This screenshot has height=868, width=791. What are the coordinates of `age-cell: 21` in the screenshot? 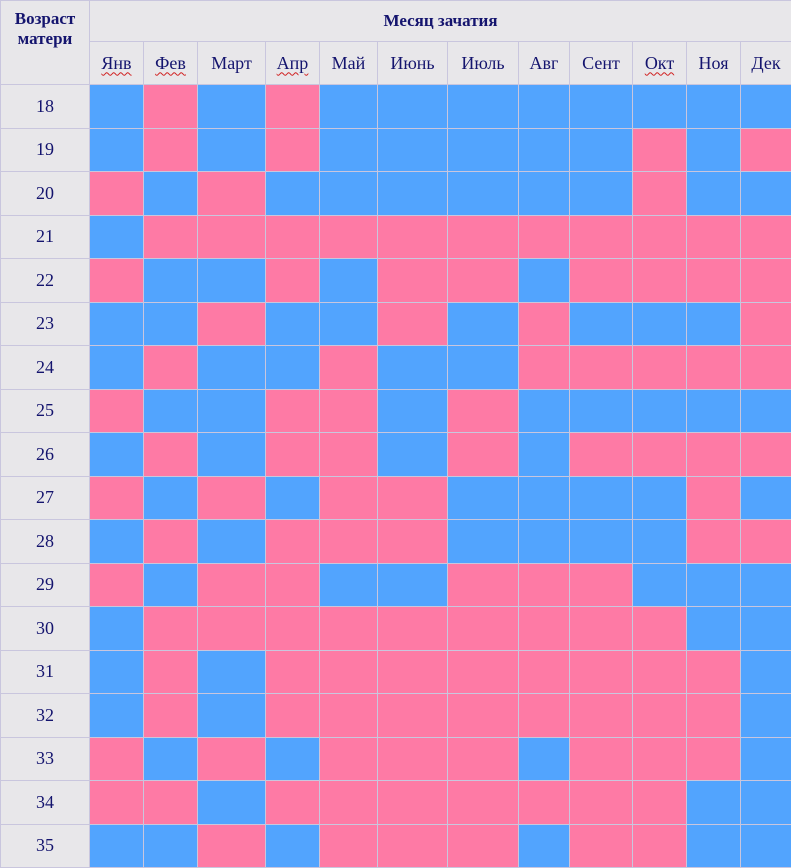 It's located at (45, 237).